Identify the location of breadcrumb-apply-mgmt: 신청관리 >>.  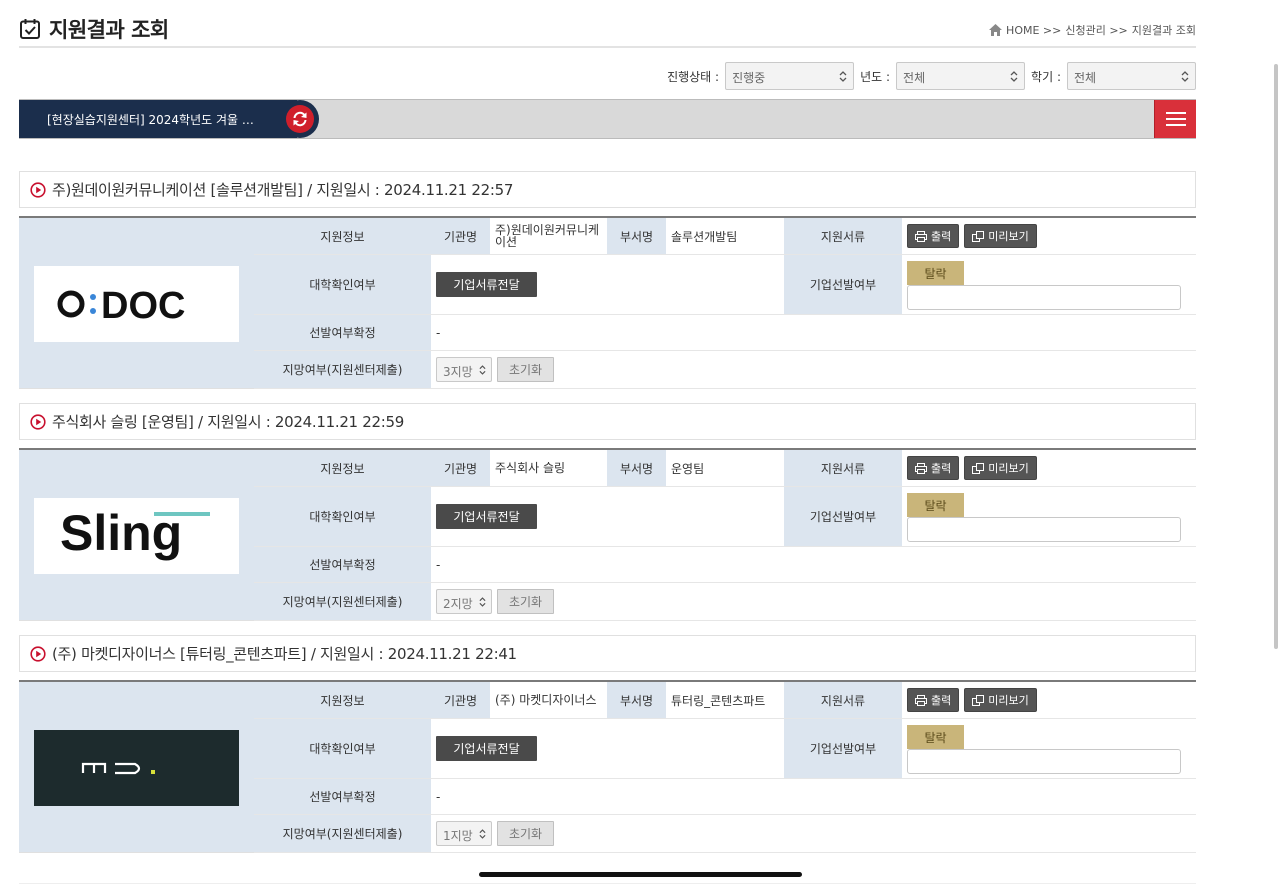
(1096, 30).